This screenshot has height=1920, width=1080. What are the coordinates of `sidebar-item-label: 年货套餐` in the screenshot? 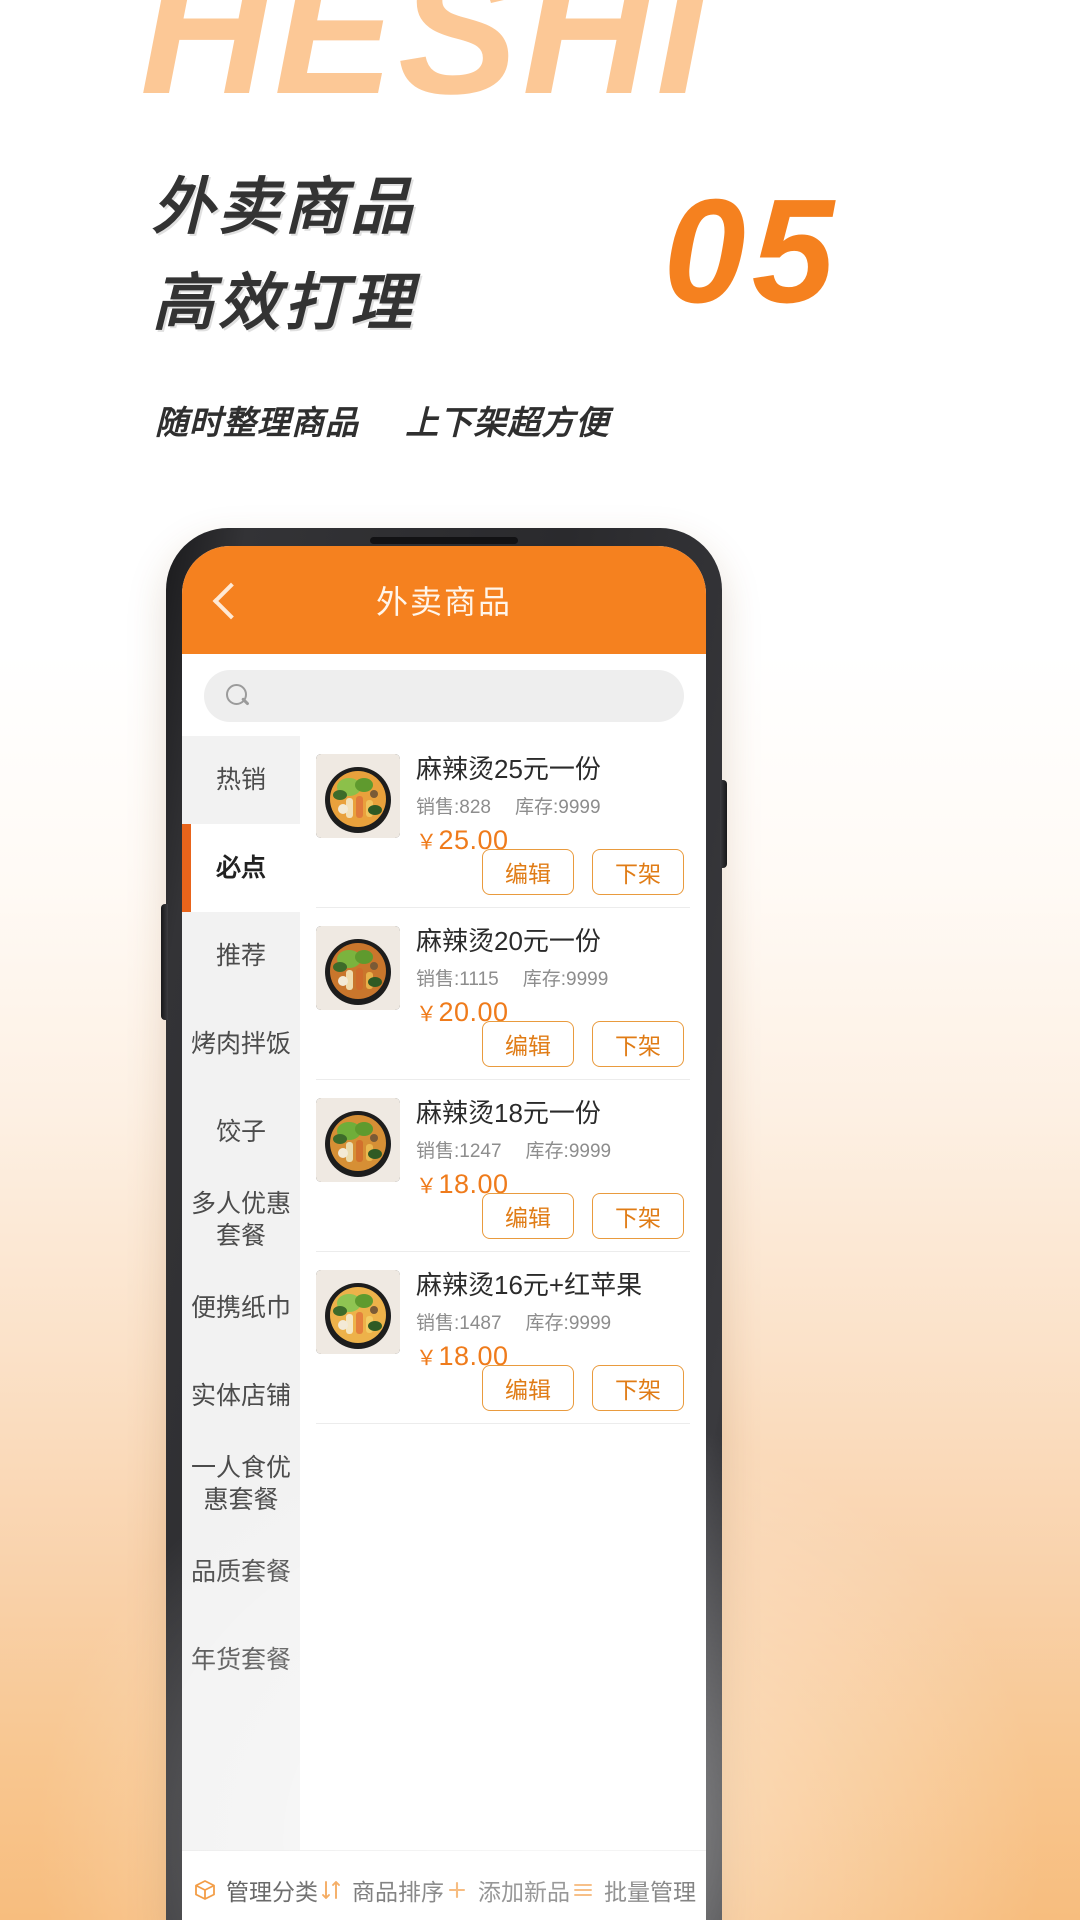 It's located at (240, 1660).